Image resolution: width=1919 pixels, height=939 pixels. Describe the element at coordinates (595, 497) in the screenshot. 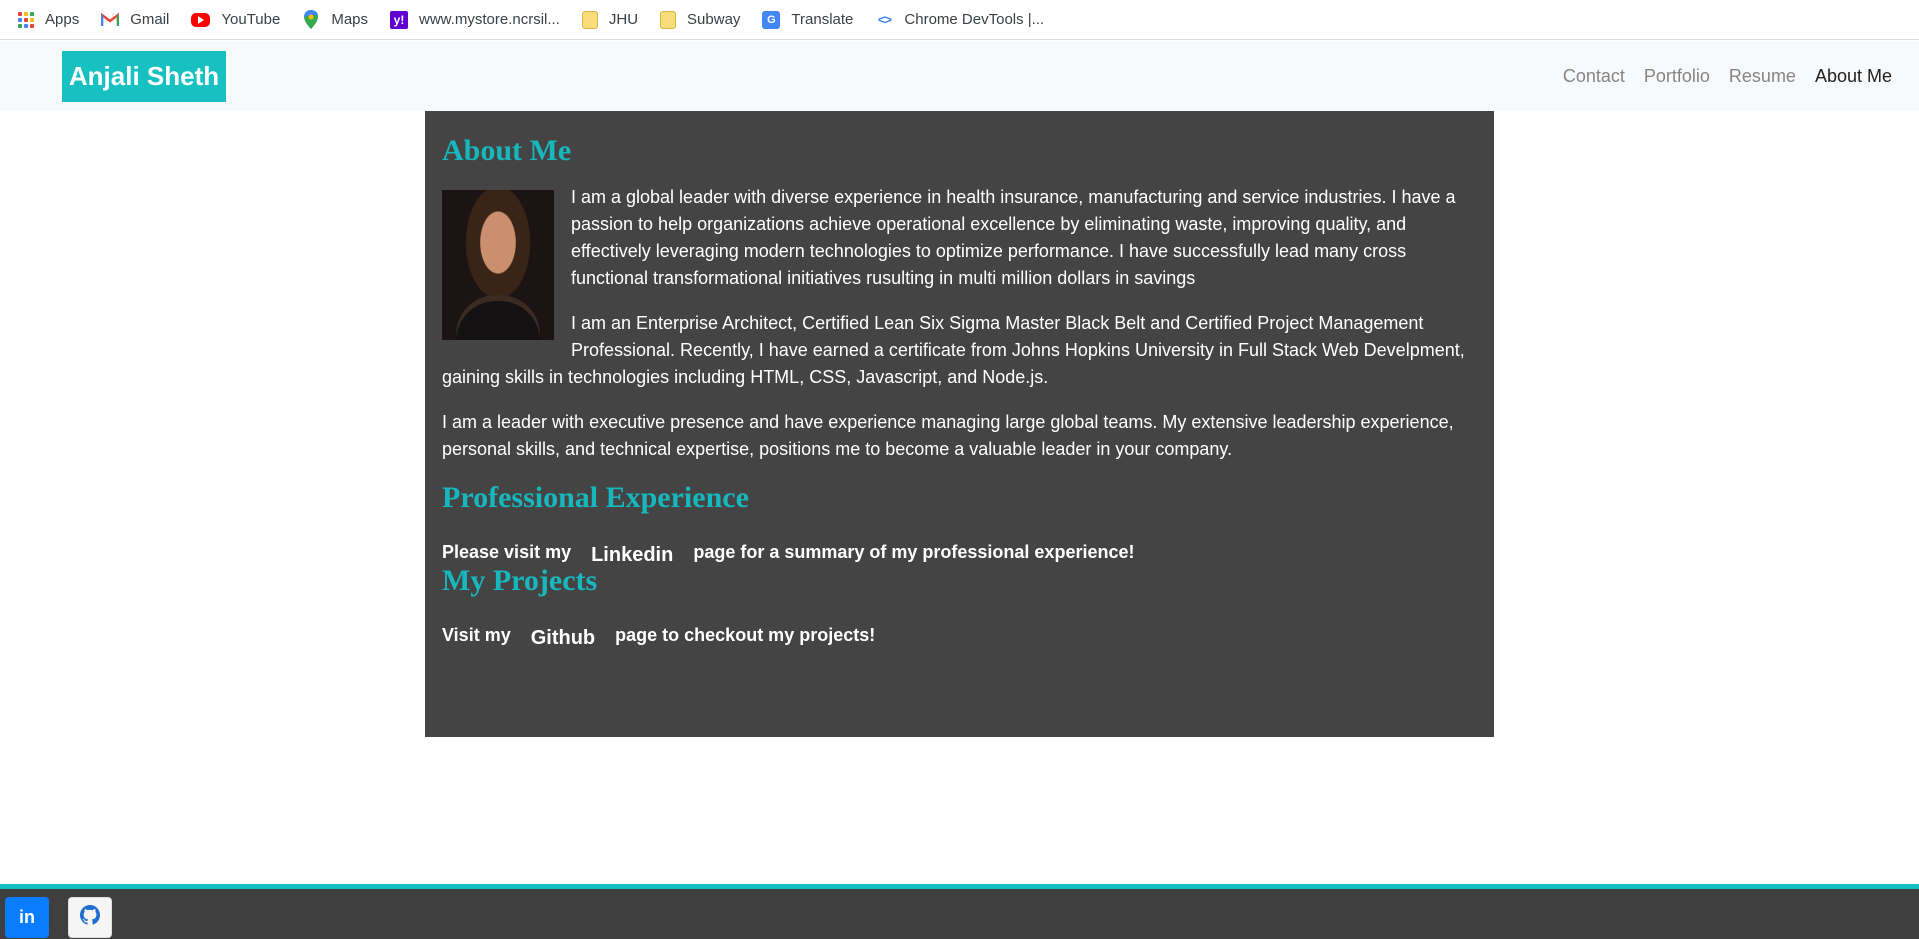

I see `experience-heading: Professional Experience` at that location.